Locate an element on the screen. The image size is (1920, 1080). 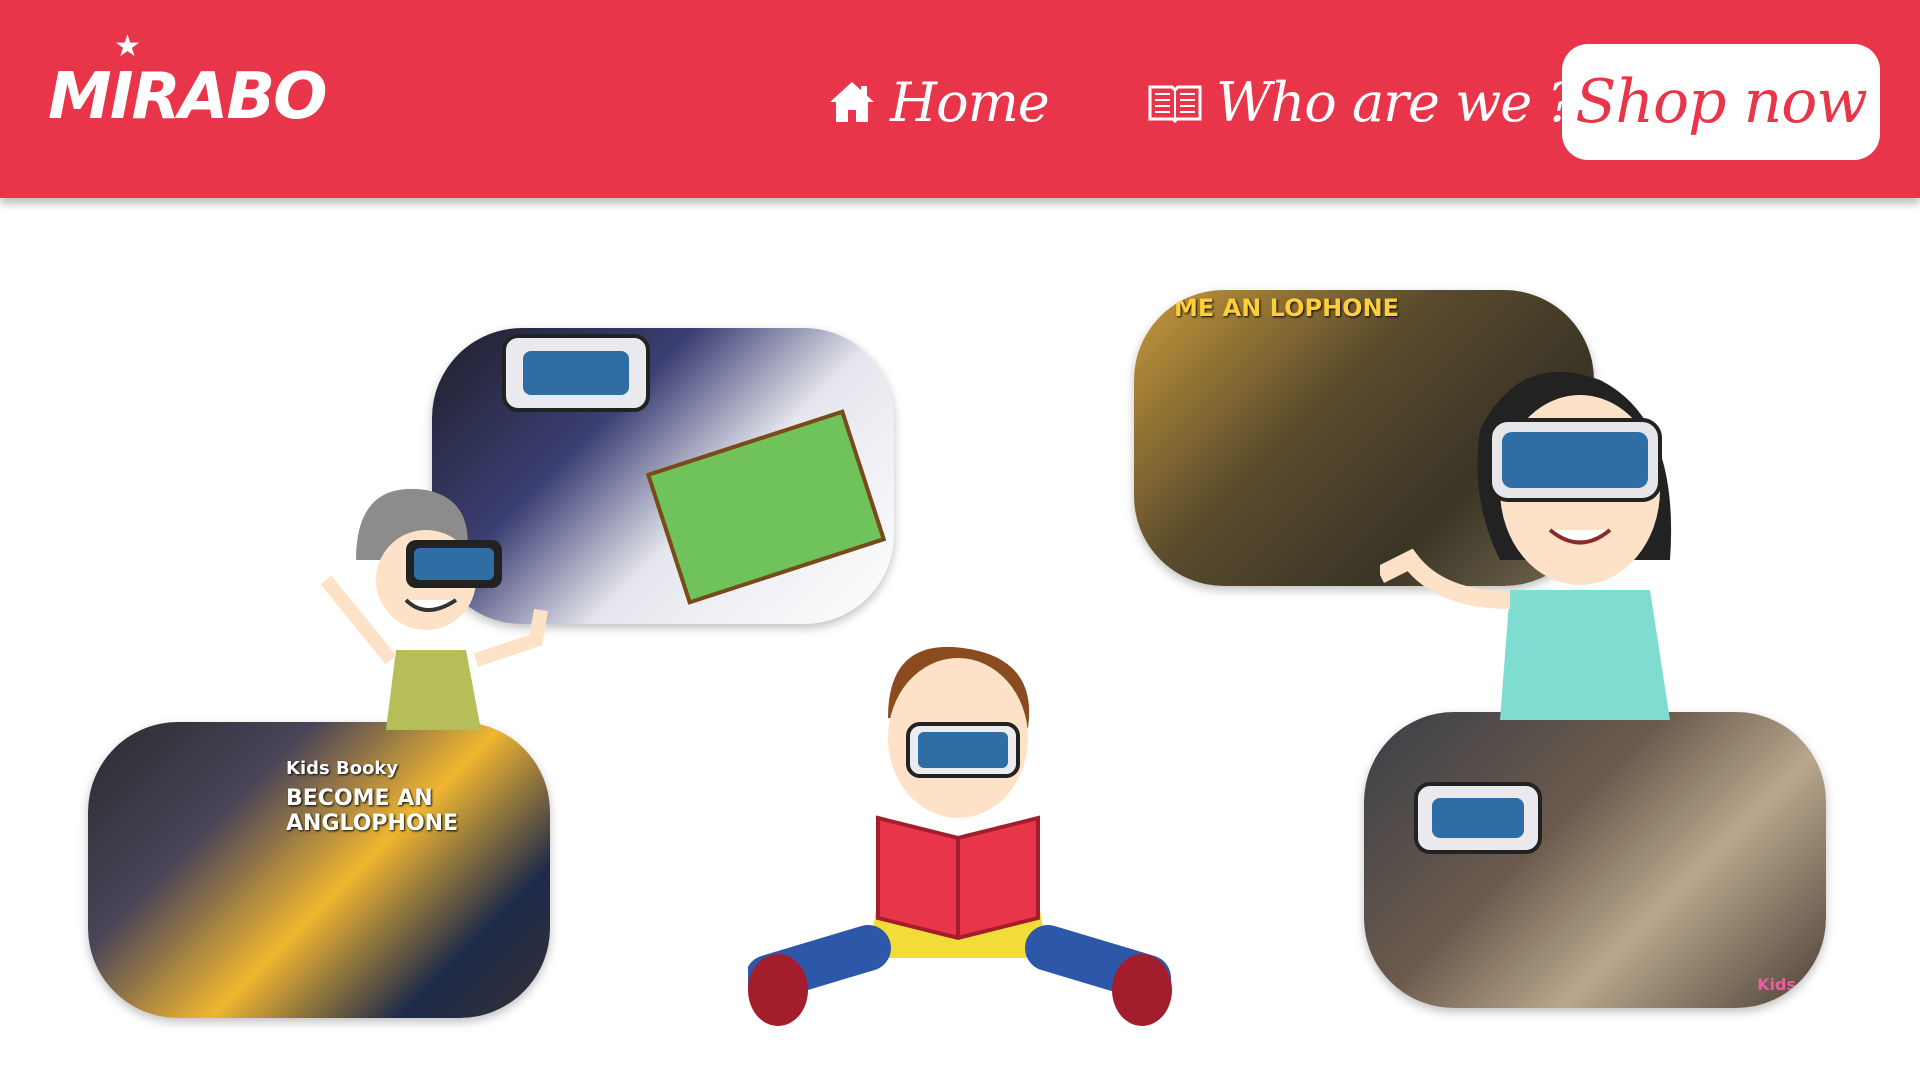
book-page-graphic is located at coordinates (766, 507).